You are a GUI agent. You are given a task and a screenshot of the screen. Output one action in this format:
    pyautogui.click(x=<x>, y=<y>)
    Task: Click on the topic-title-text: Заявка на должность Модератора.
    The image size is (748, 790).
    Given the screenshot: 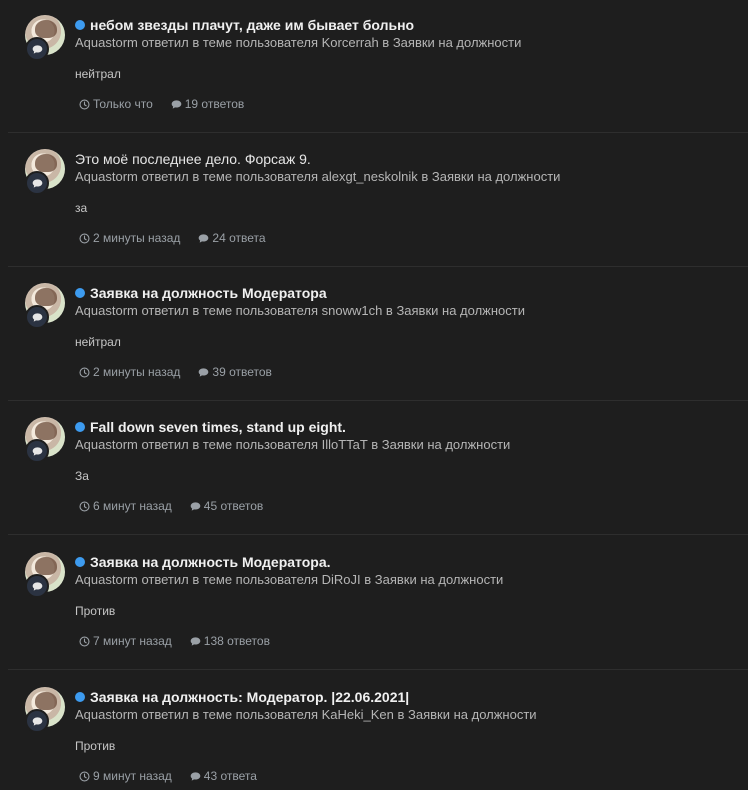 What is the action you would take?
    pyautogui.click(x=210, y=562)
    